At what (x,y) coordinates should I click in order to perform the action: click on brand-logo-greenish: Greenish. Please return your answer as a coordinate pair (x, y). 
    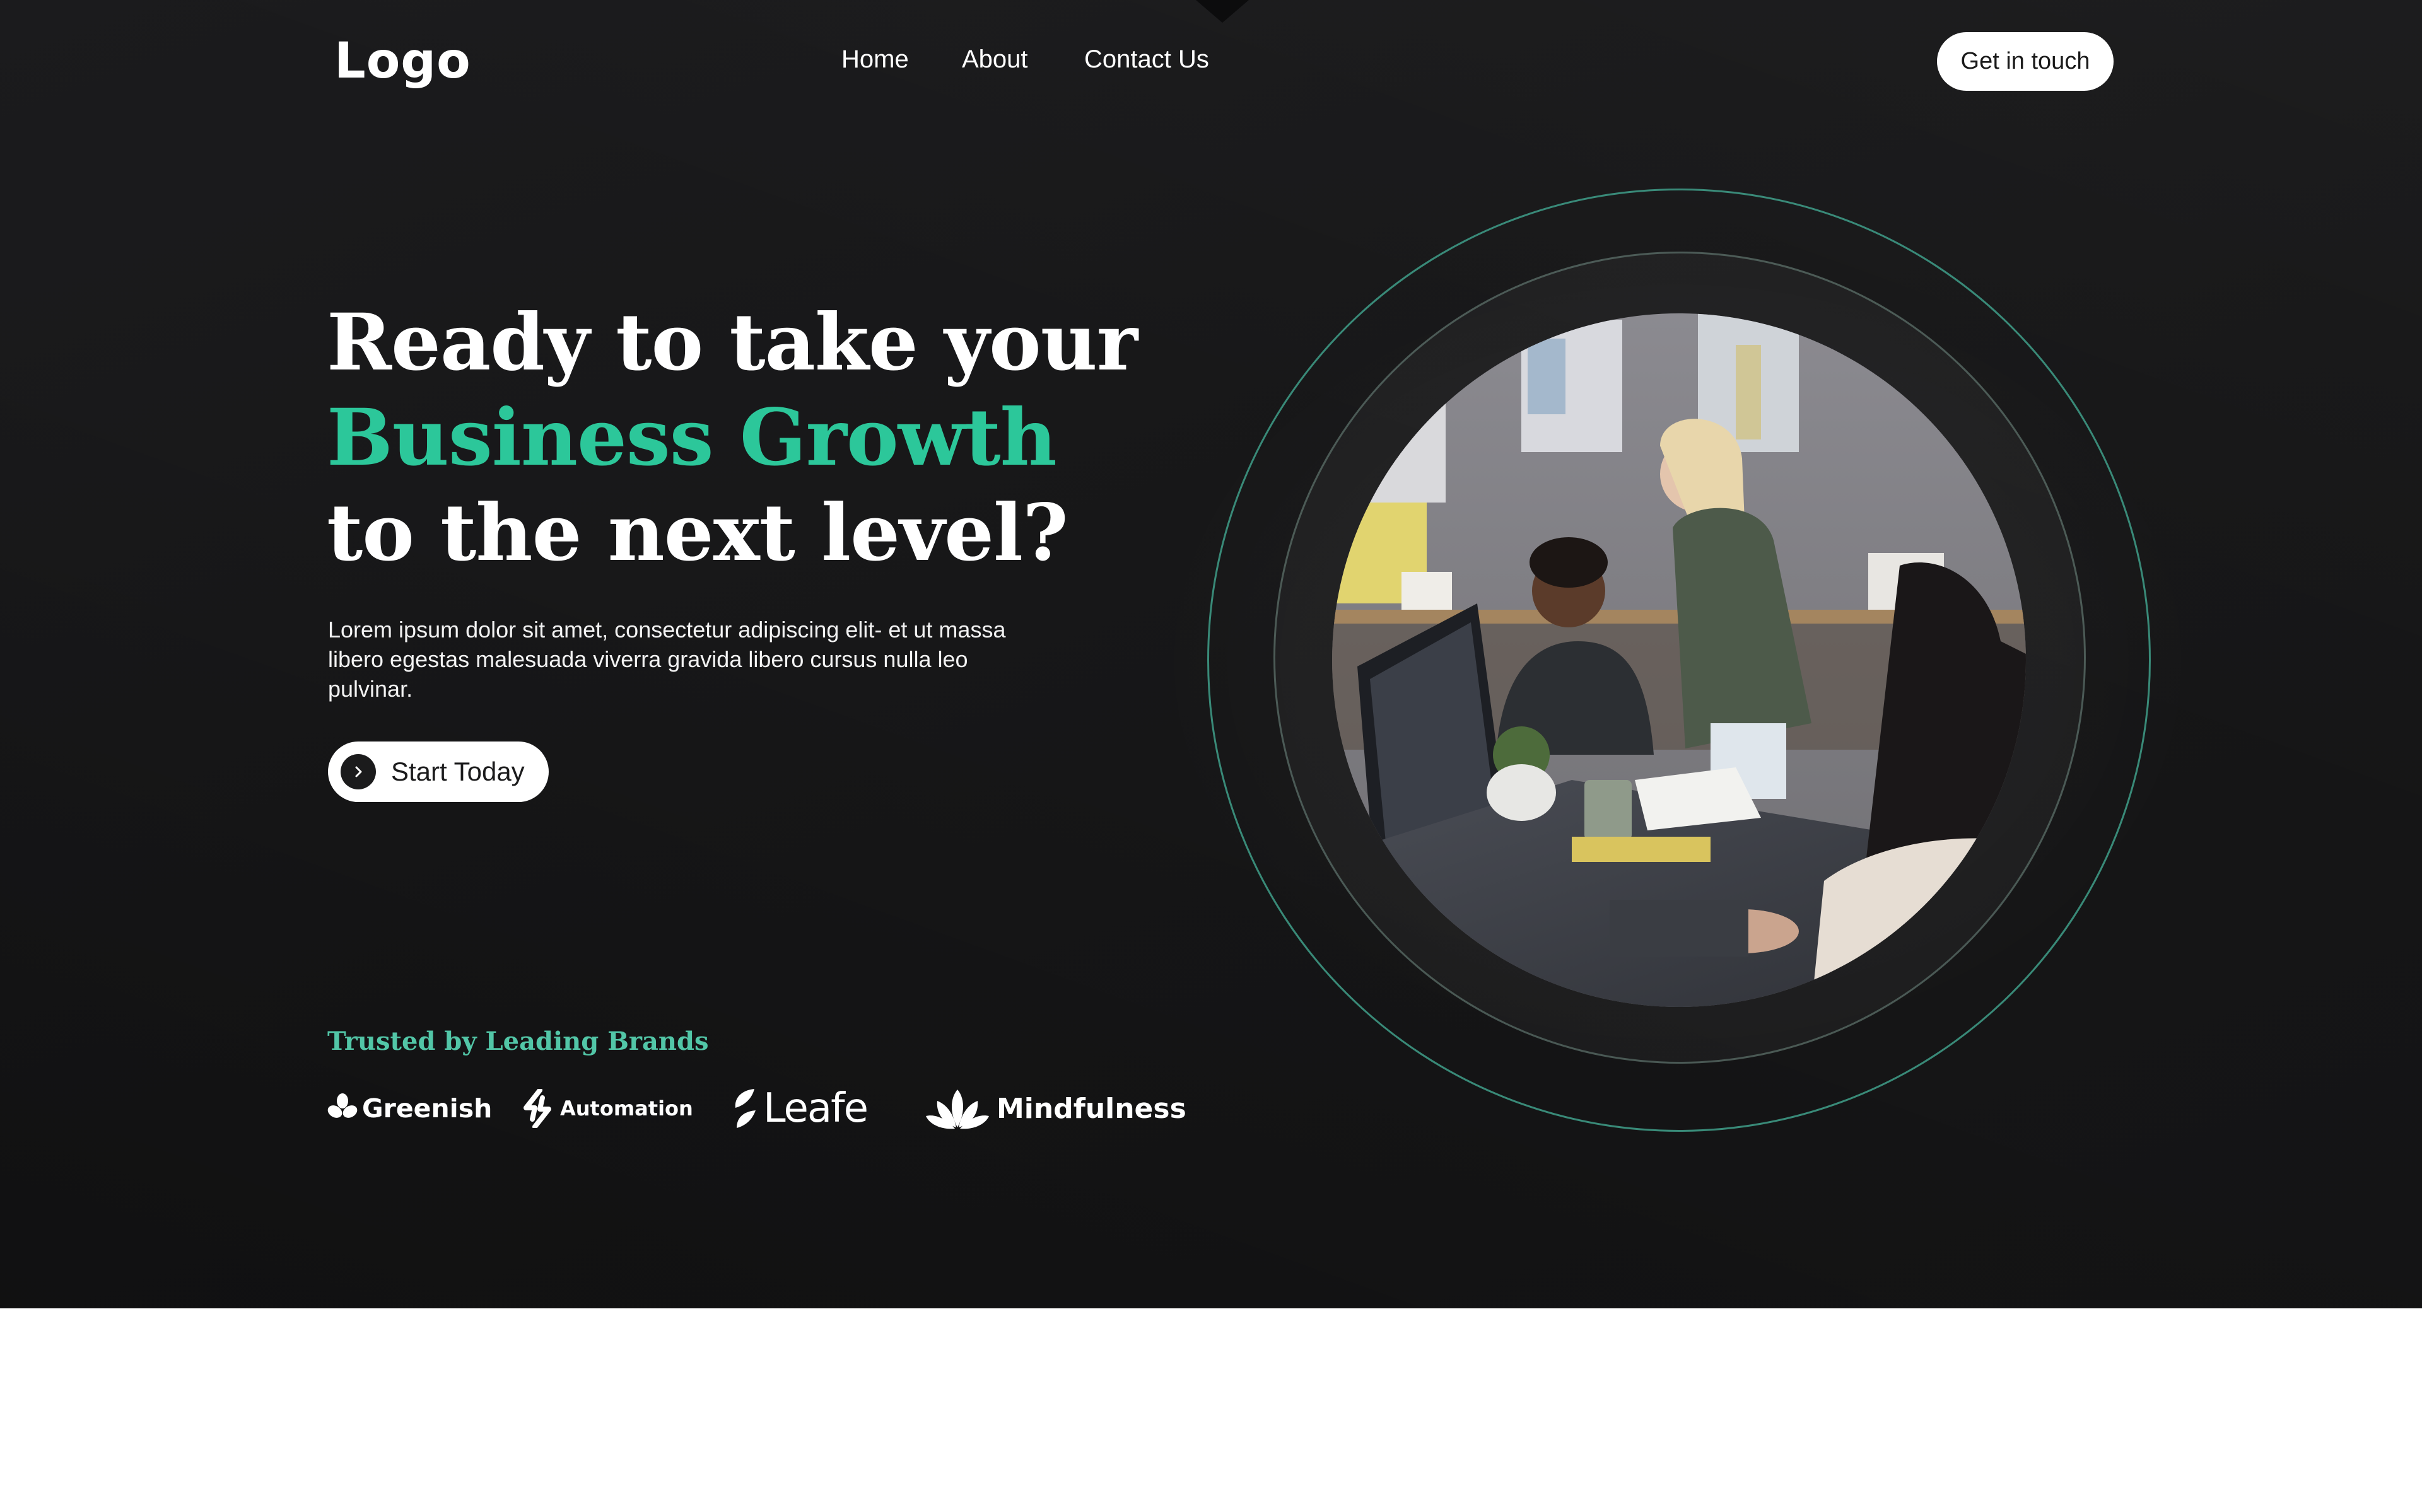
    Looking at the image, I should click on (409, 1109).